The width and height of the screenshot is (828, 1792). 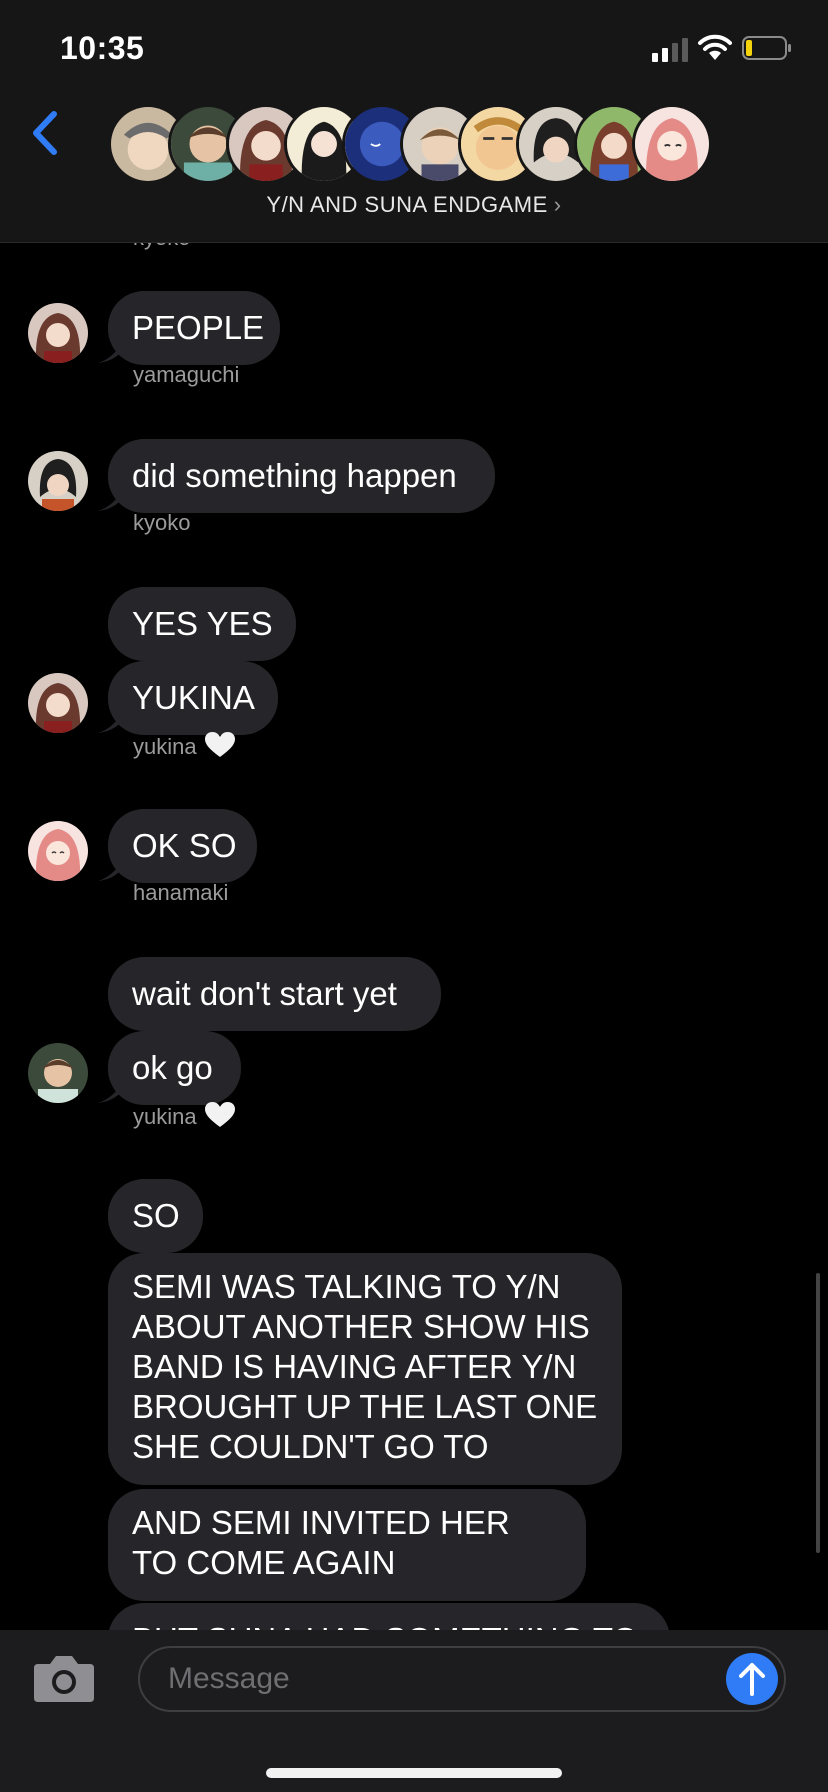 What do you see at coordinates (407, 204) in the screenshot?
I see `group-name-label: Y/N AND SUNA ENDGAME` at bounding box center [407, 204].